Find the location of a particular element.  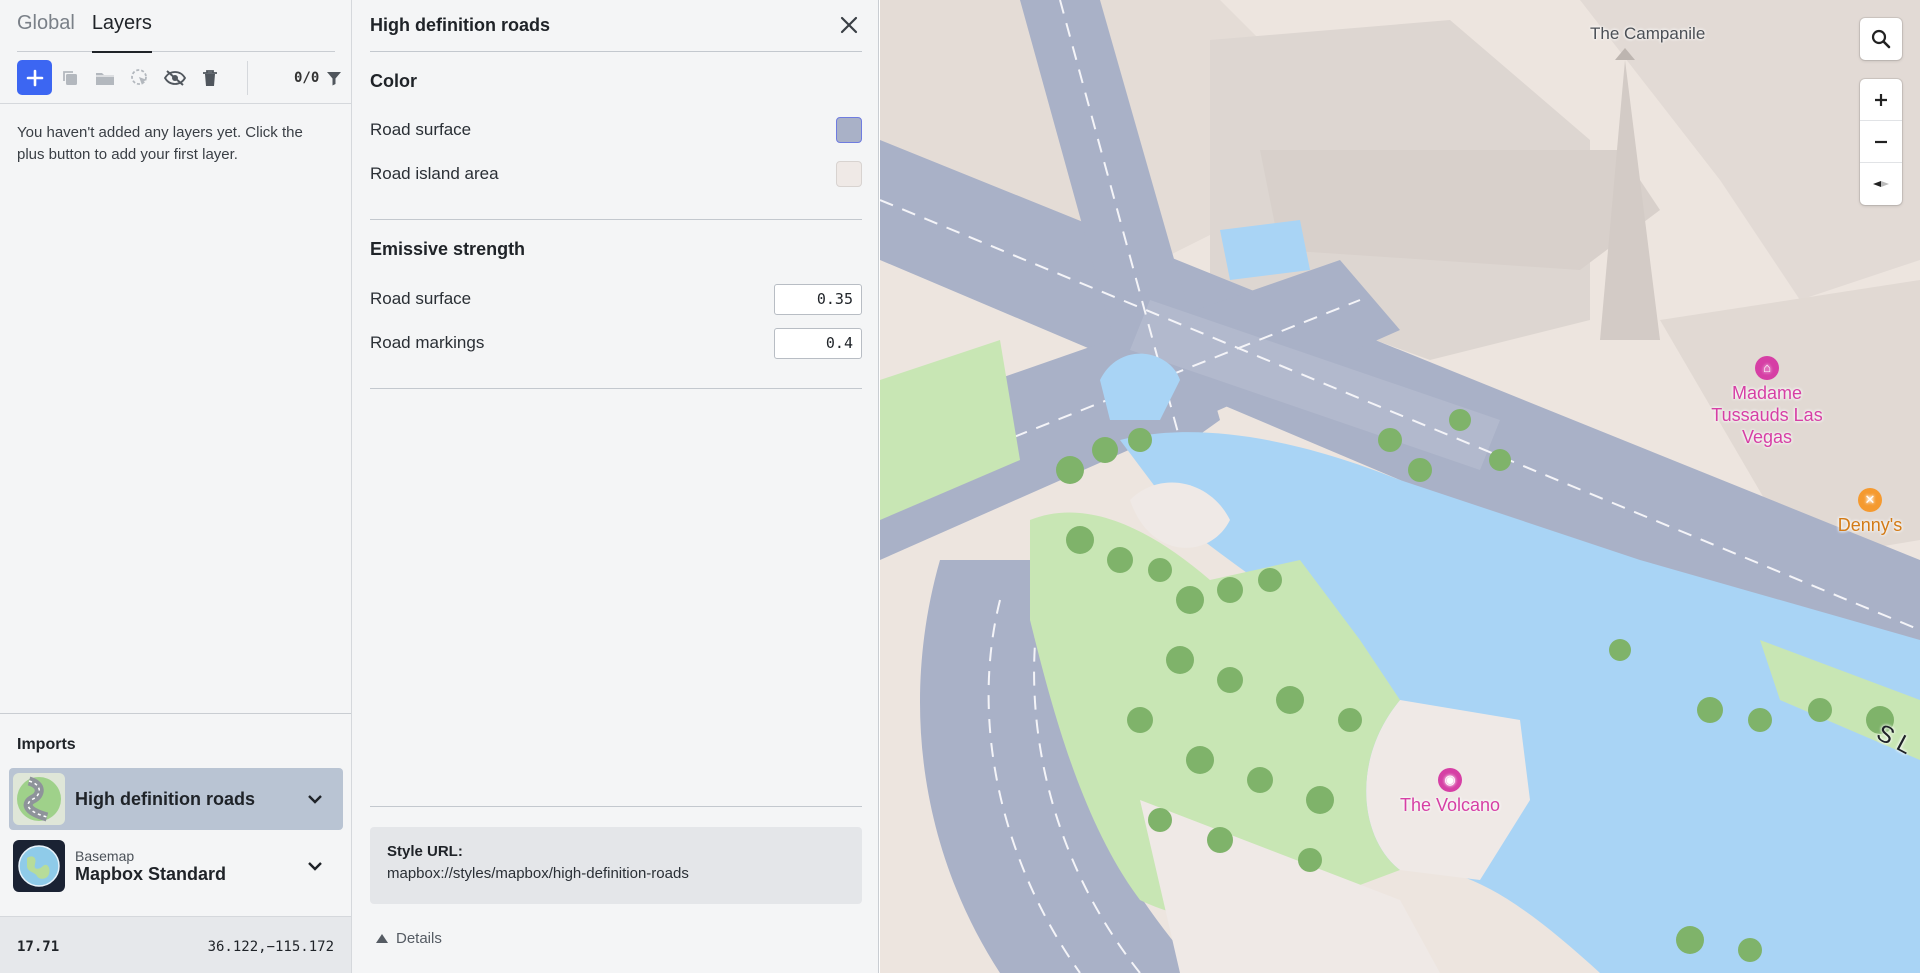

delete-layer-button is located at coordinates (210, 78).